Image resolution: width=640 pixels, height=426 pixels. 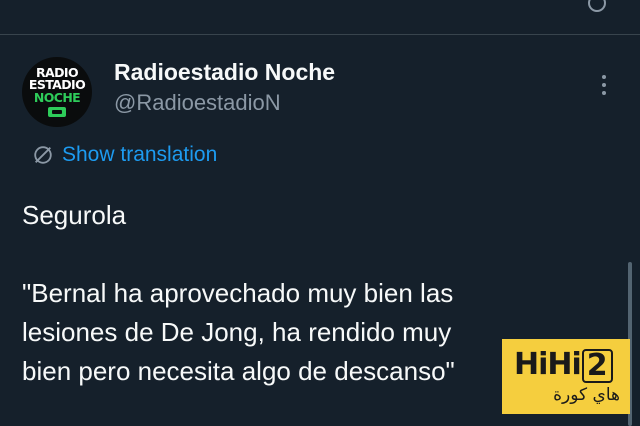 I want to click on avatar-radio-icon, so click(x=57, y=112).